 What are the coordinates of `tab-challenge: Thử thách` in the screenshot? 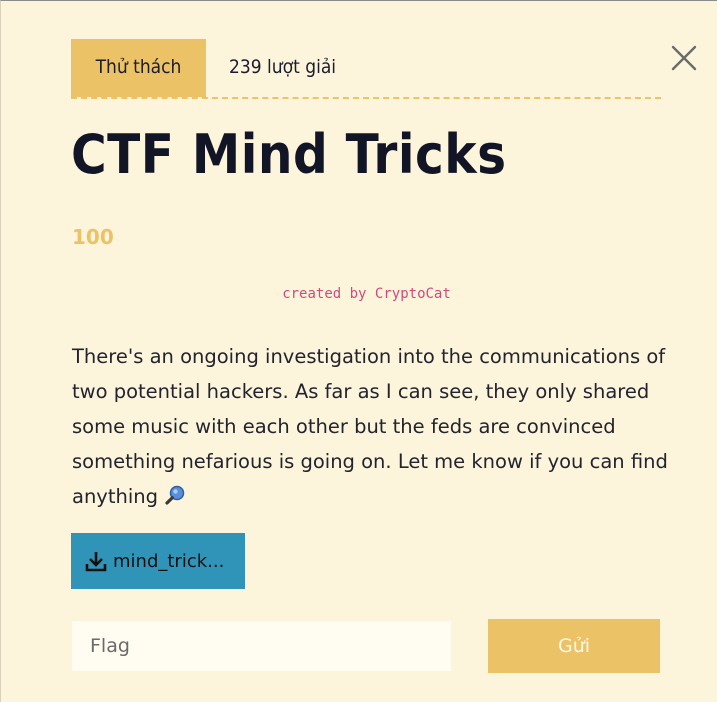 It's located at (138, 68).